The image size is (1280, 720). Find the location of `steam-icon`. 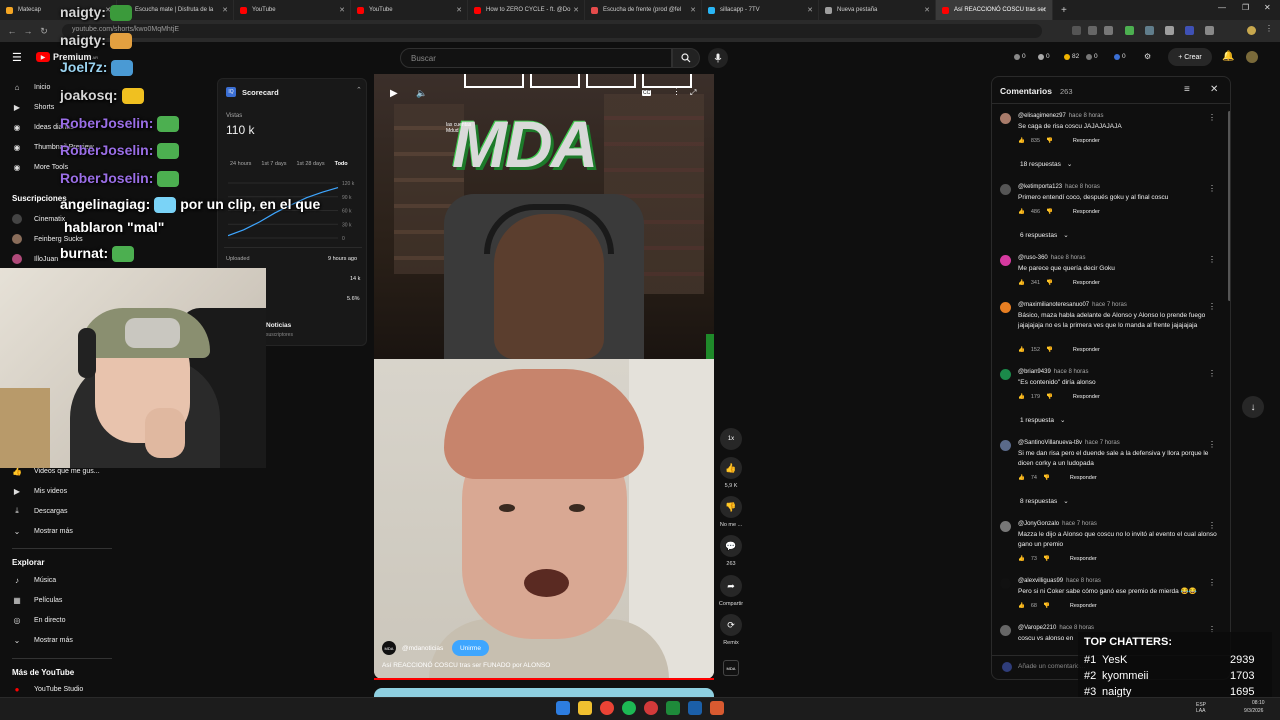

steam-icon is located at coordinates (695, 708).